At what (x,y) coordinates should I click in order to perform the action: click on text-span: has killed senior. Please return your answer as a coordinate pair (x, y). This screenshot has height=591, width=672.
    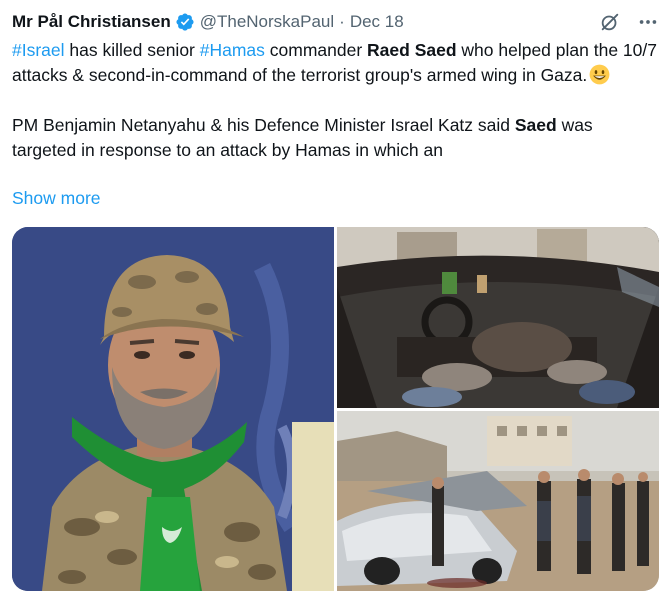
    Looking at the image, I should click on (132, 50).